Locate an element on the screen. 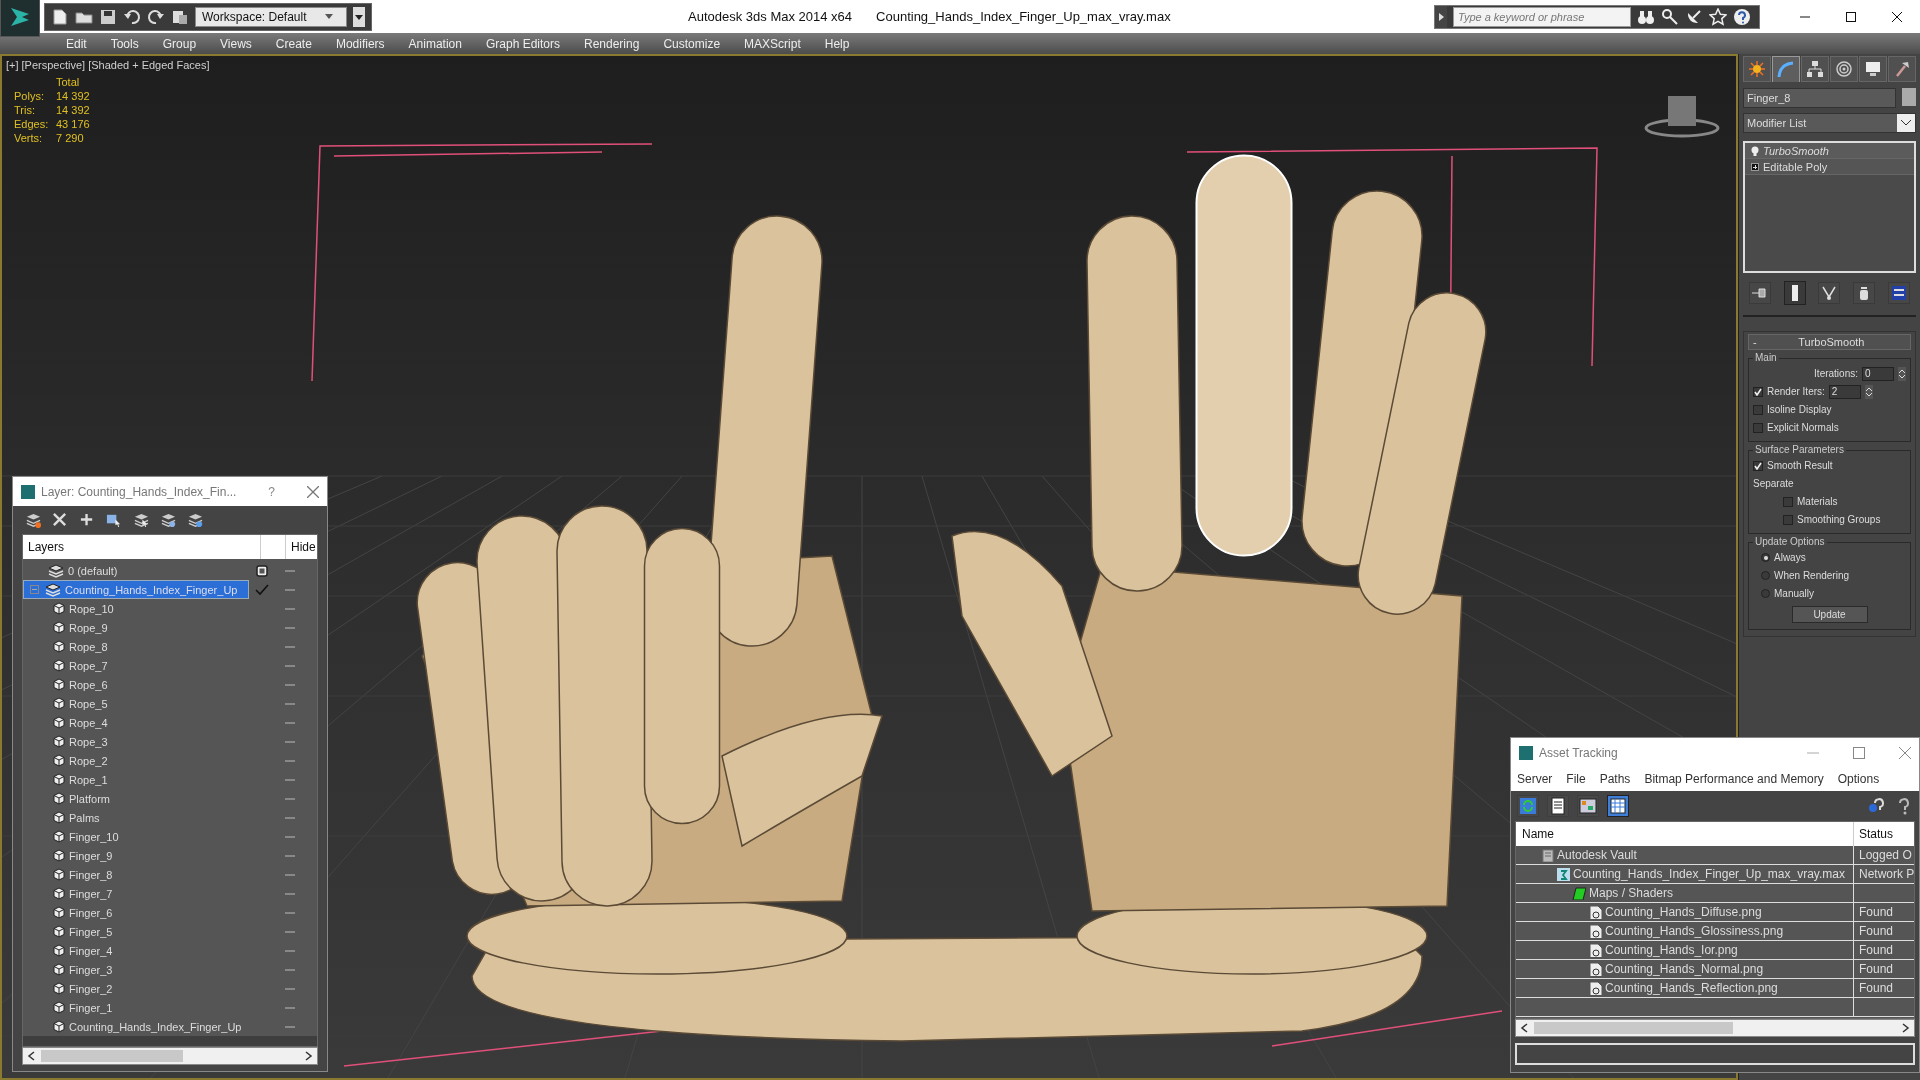 The height and width of the screenshot is (1080, 1920). update-button: Update is located at coordinates (1829, 614).